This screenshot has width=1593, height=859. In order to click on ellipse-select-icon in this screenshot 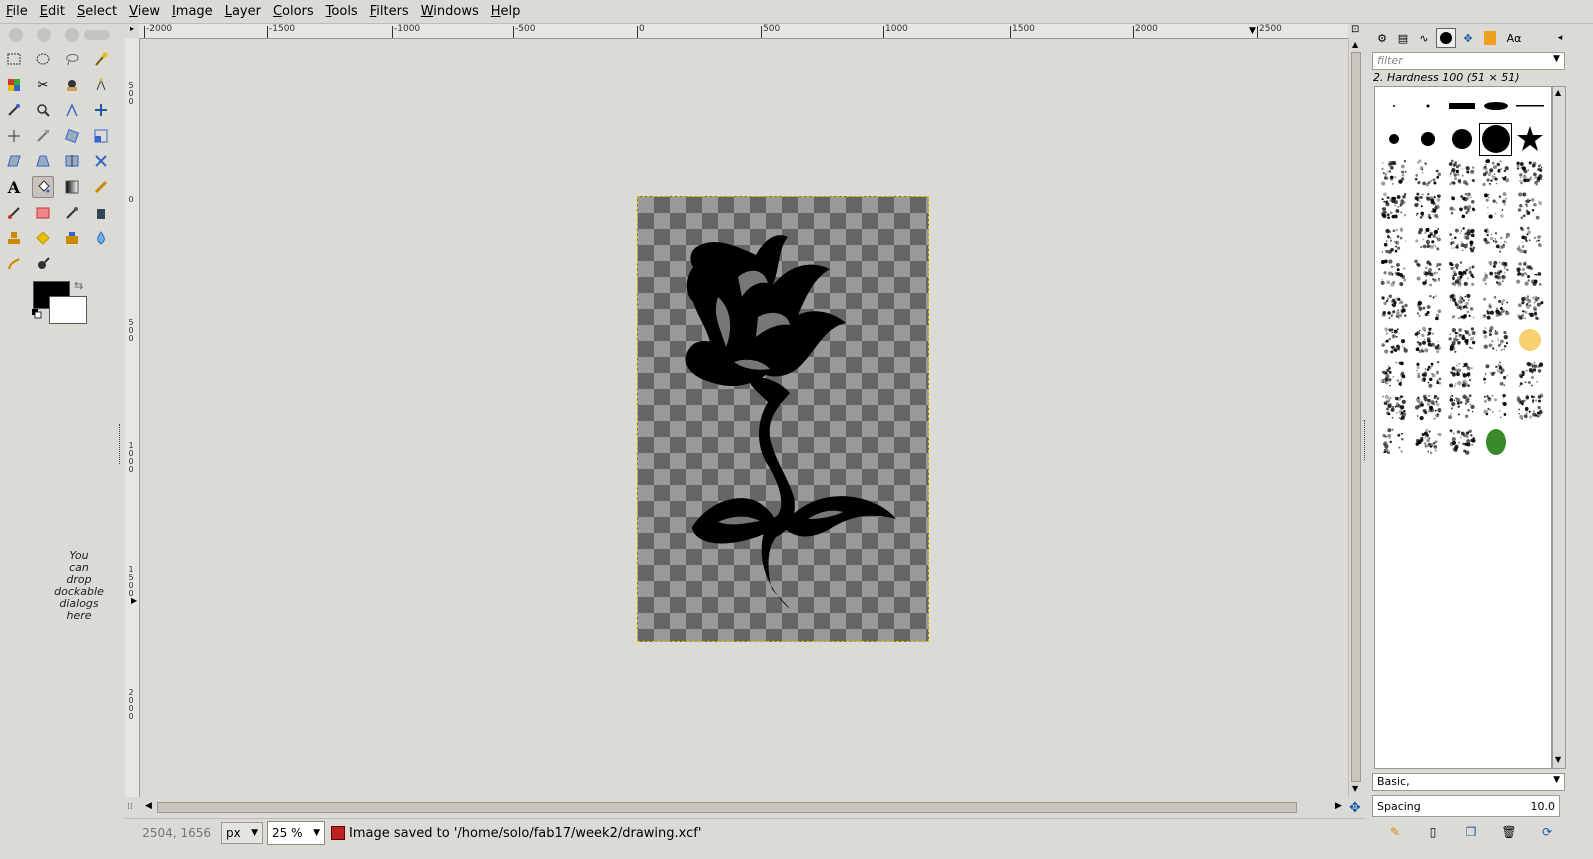, I will do `click(43, 59)`.